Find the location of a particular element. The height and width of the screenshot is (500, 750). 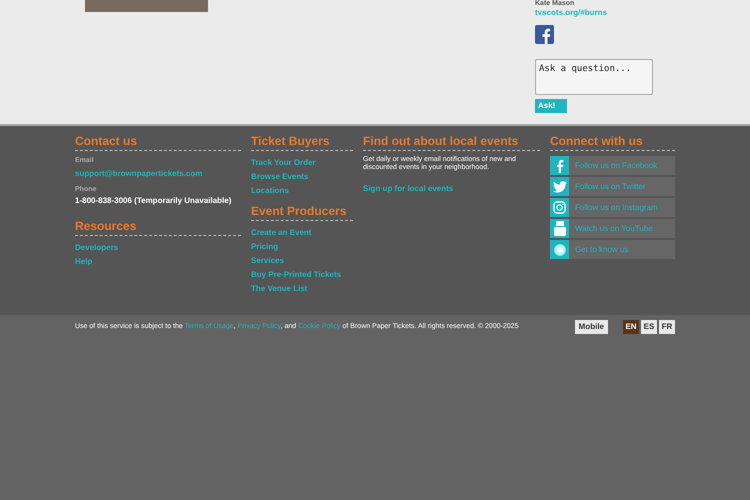

language-button: FR is located at coordinates (667, 327).